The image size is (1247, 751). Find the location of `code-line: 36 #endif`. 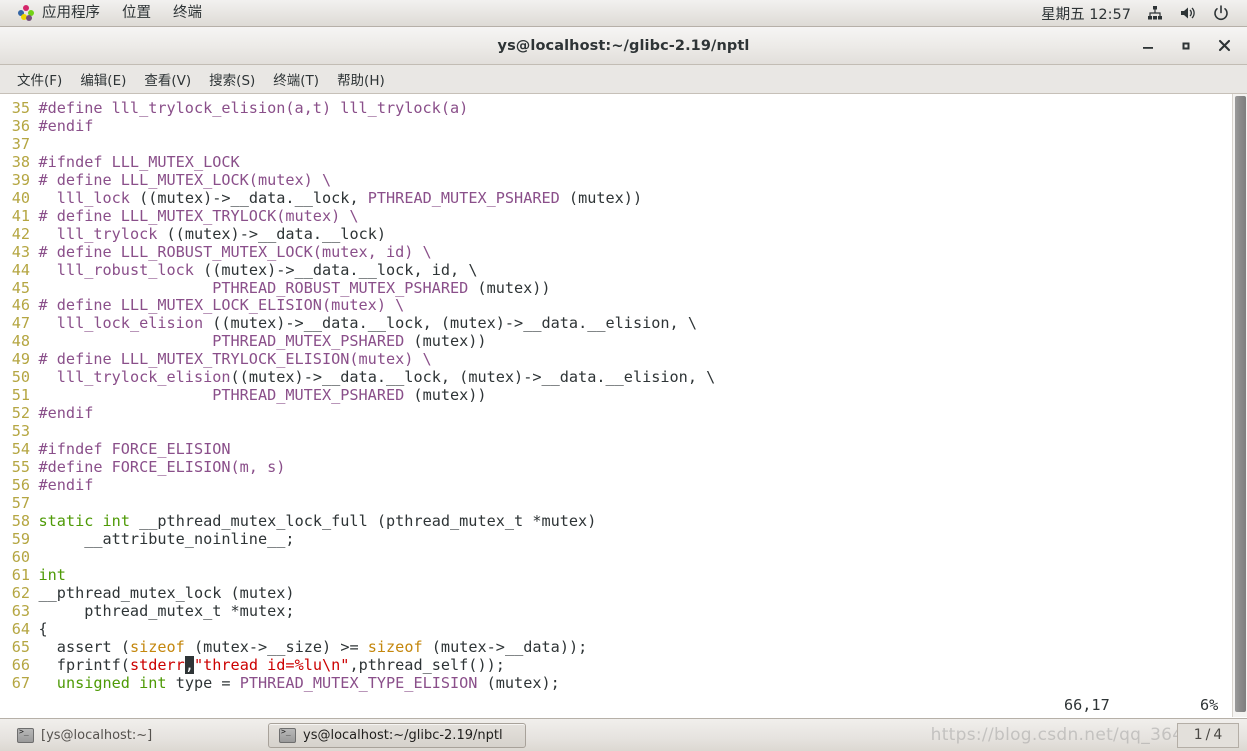

code-line: 36 #endif is located at coordinates (616, 126).